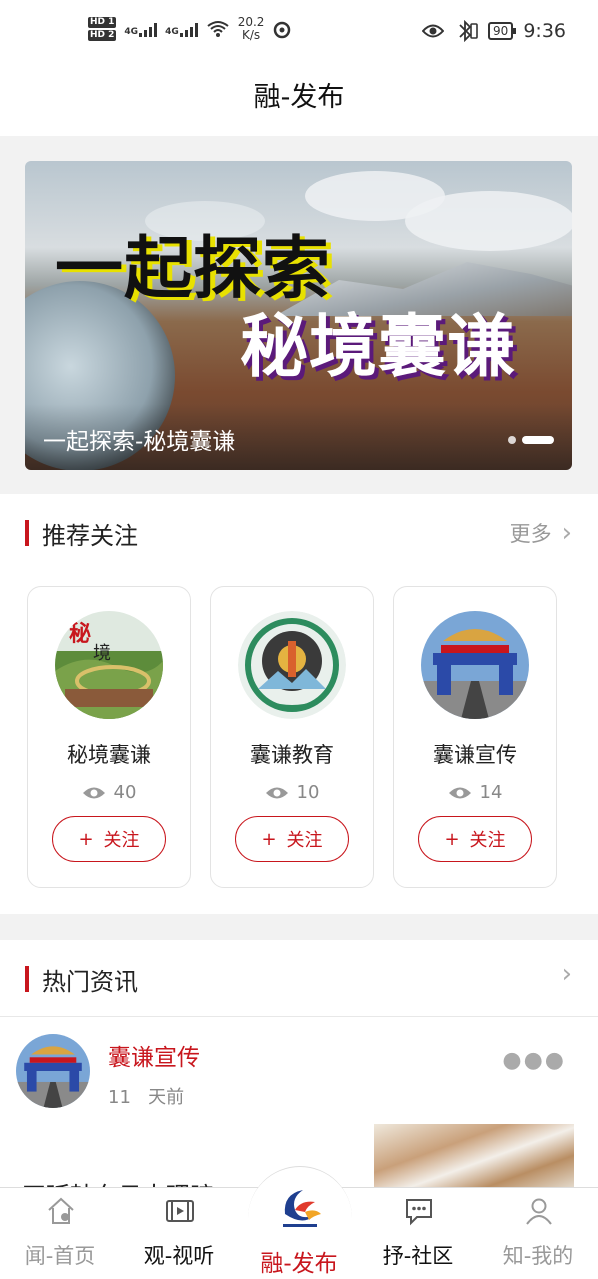  Describe the element at coordinates (60, 1233) in the screenshot. I see `nav-tab-home: 闻-首页` at that location.